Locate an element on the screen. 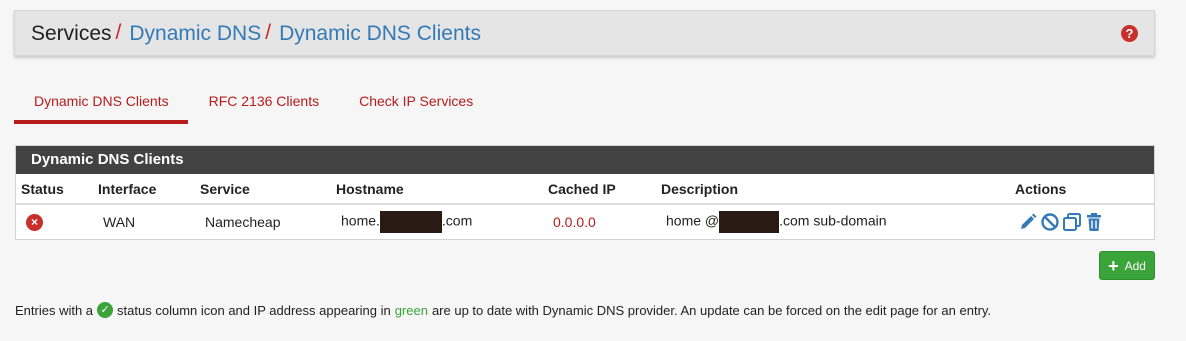  delete-icon is located at coordinates (1094, 222).